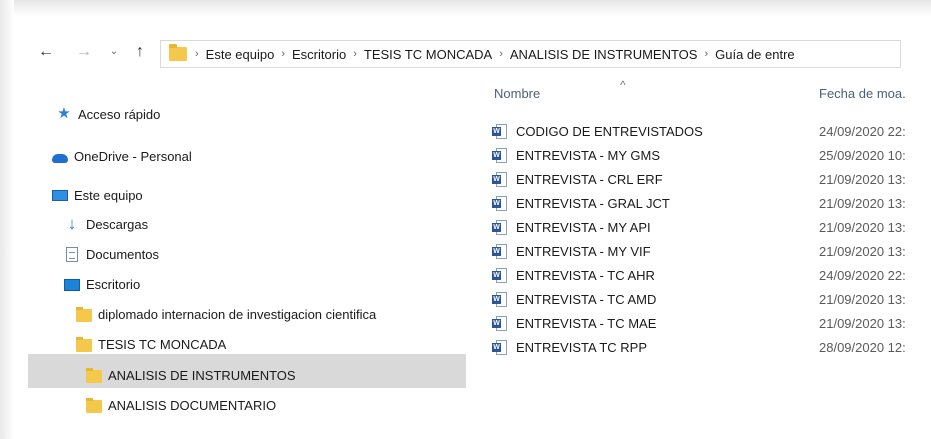  I want to click on sidebar-item-label: Descargas, so click(117, 224).